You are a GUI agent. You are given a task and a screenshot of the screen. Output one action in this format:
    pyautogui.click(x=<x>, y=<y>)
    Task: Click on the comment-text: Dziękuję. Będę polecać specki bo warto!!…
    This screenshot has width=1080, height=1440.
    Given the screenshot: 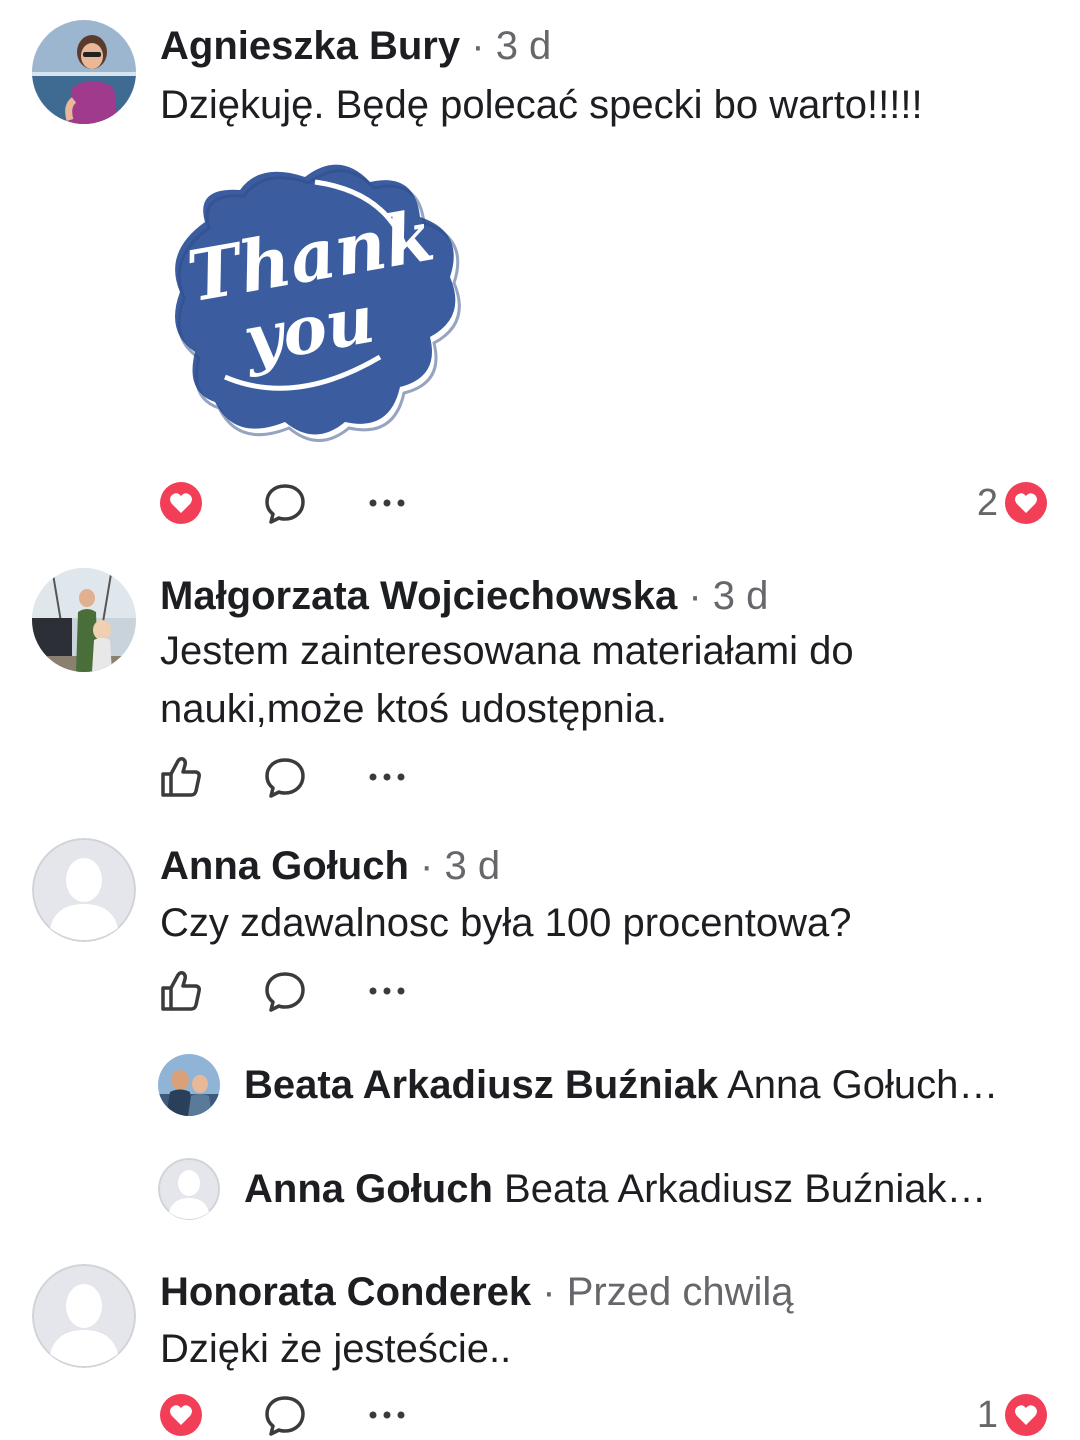 What is the action you would take?
    pyautogui.click(x=541, y=105)
    